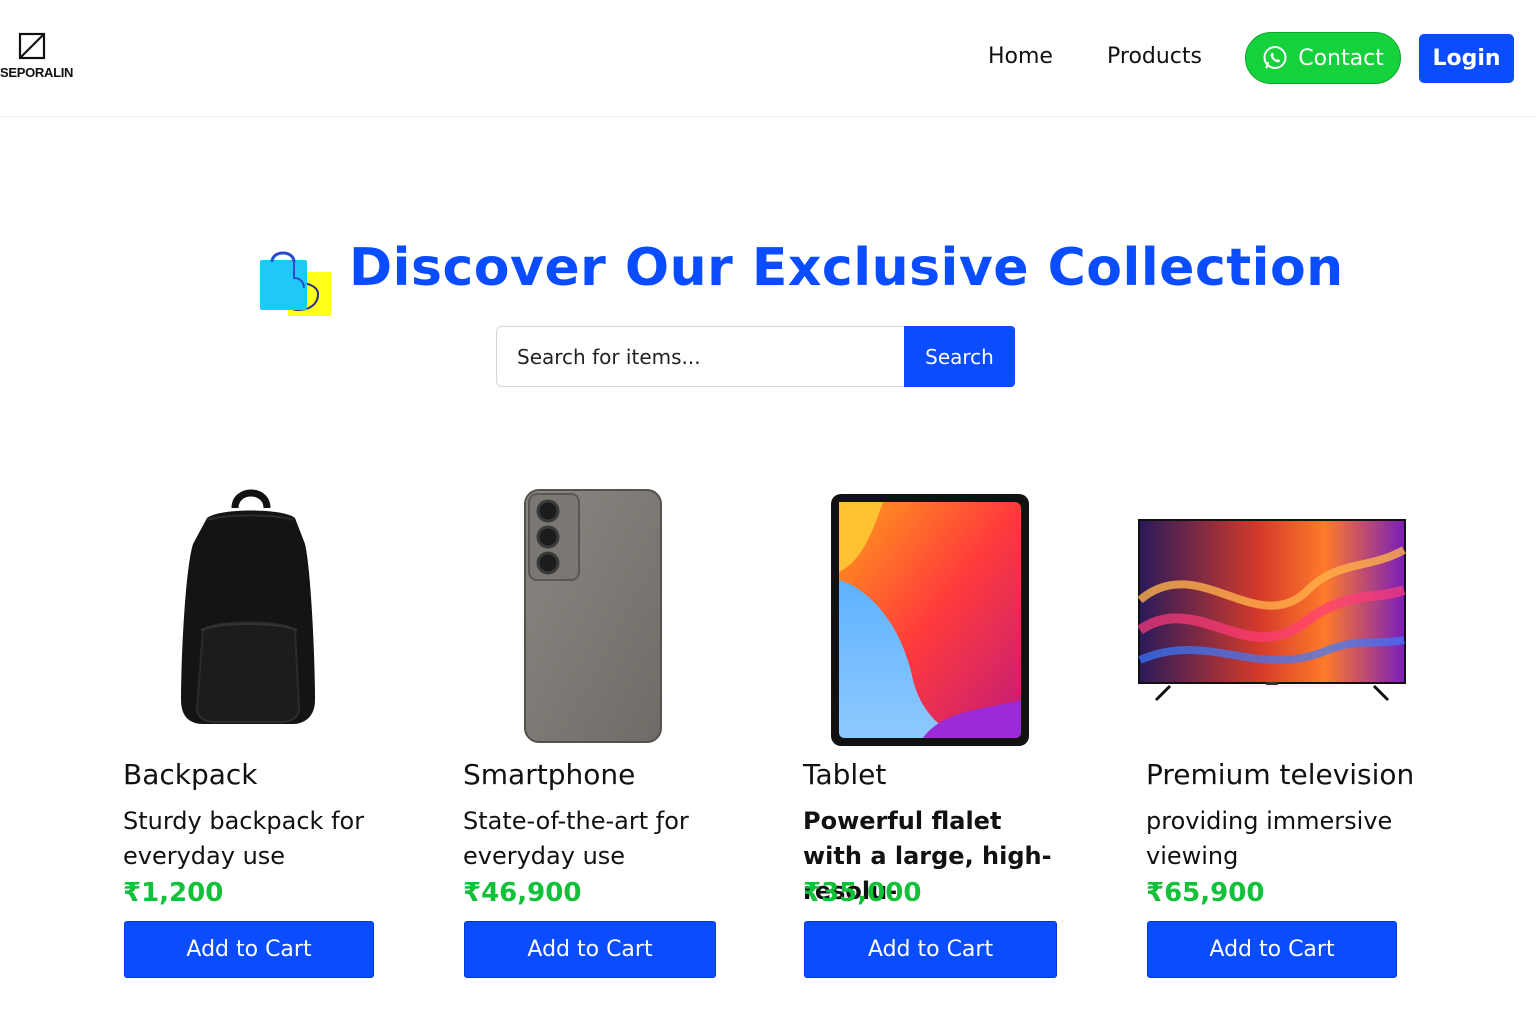 The height and width of the screenshot is (1024, 1536). What do you see at coordinates (1466, 58) in the screenshot?
I see `login-button: Login` at bounding box center [1466, 58].